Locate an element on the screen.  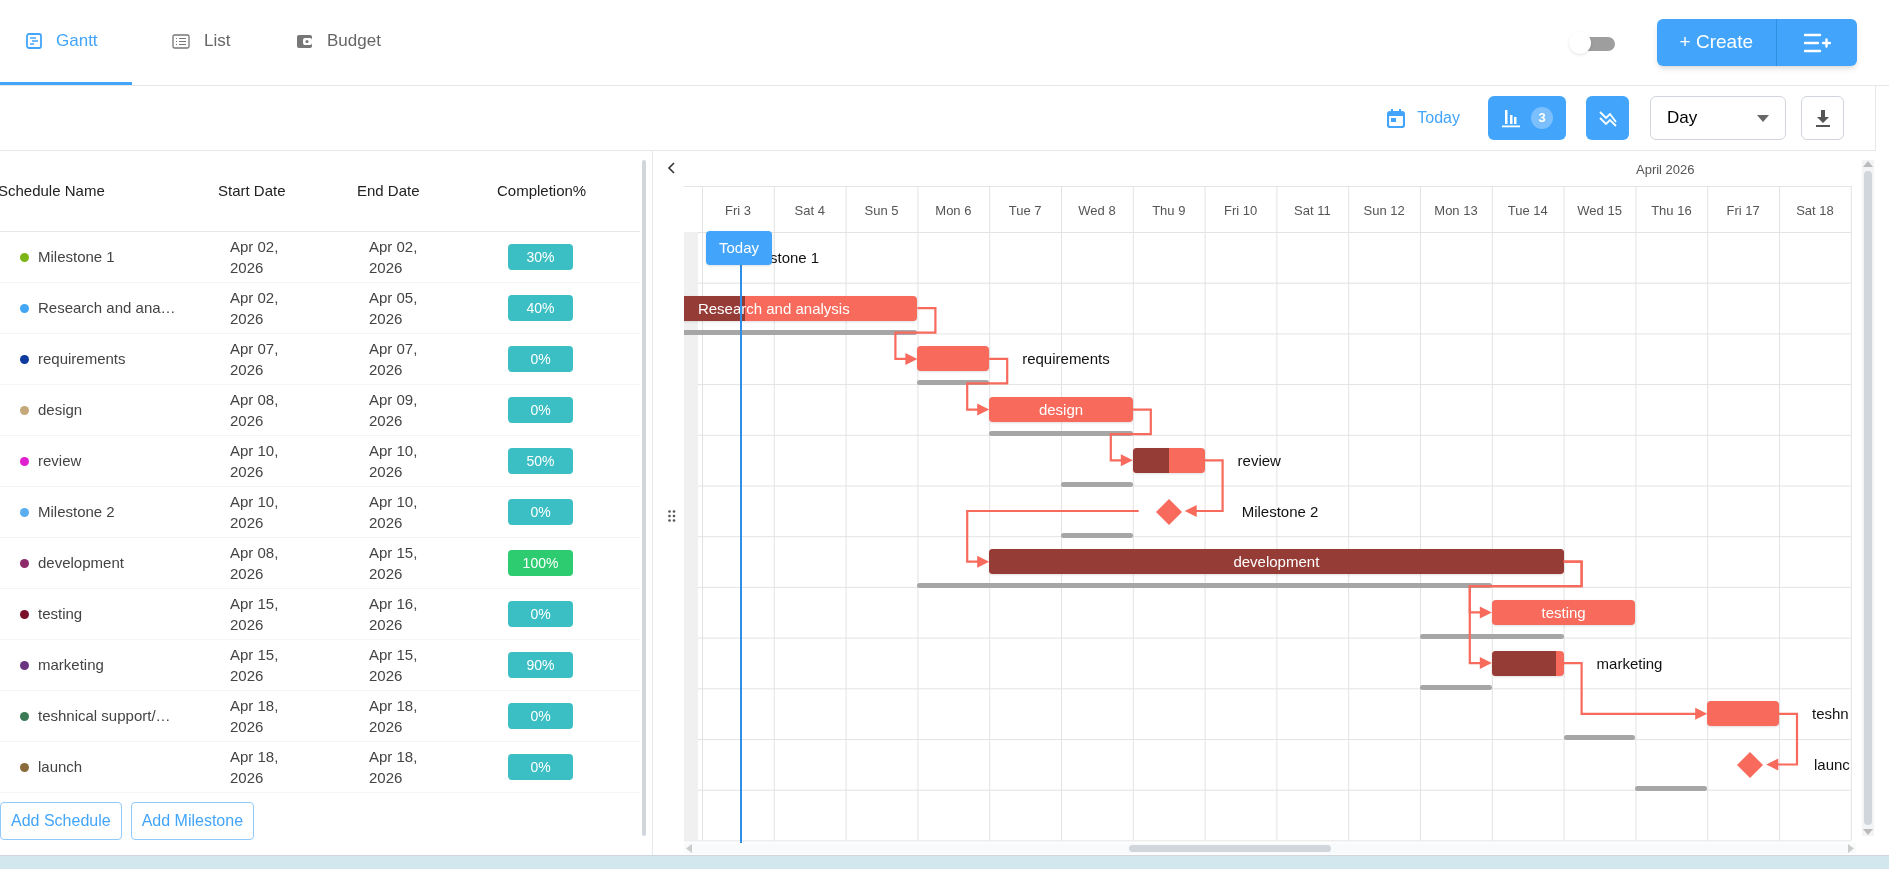
end-date: Apr 10, 2026 is located at coordinates (394, 512).